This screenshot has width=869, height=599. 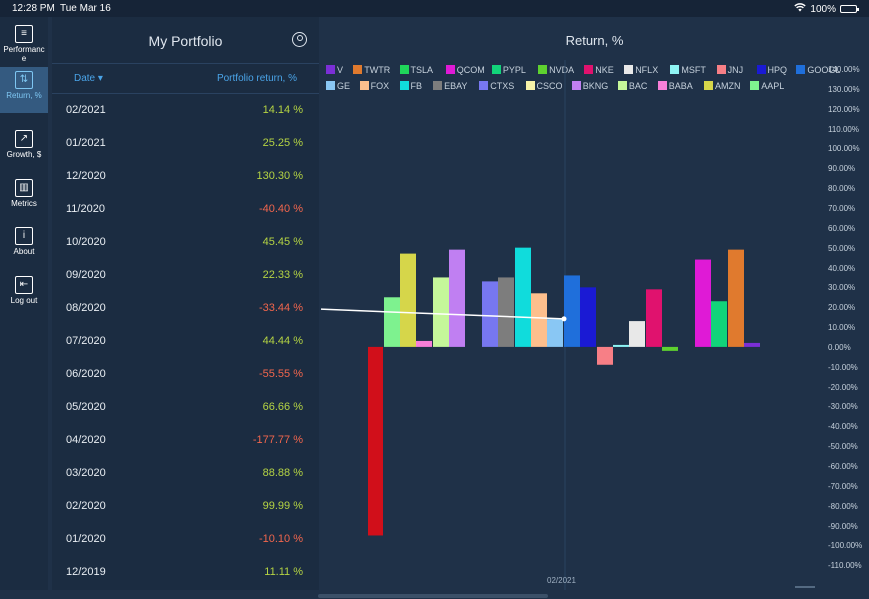 What do you see at coordinates (843, 407) in the screenshot?
I see `y-tick-label: -30.00%` at bounding box center [843, 407].